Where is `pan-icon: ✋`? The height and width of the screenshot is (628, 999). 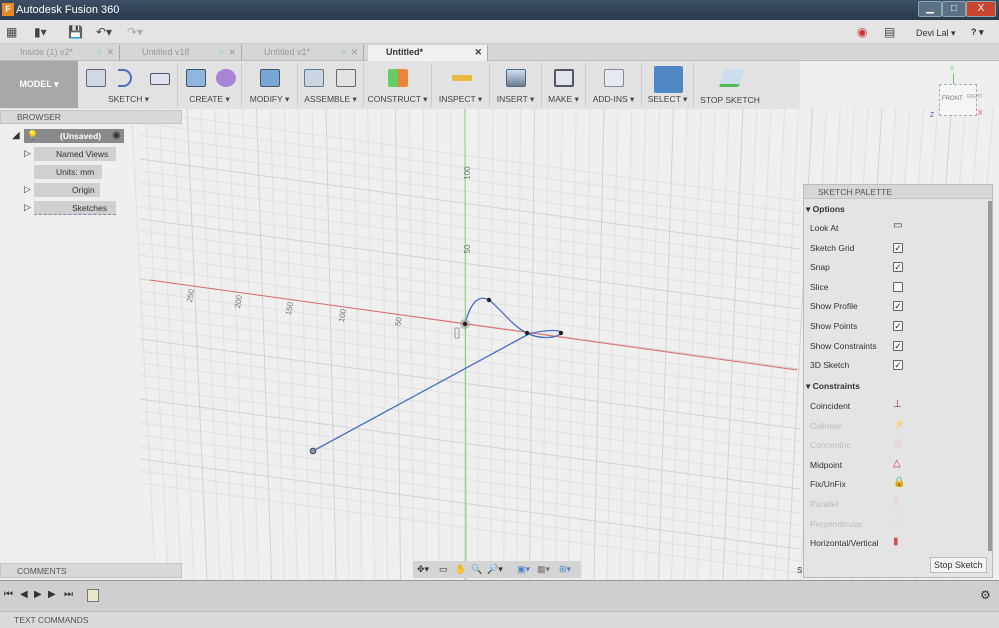 pan-icon: ✋ is located at coordinates (460, 569).